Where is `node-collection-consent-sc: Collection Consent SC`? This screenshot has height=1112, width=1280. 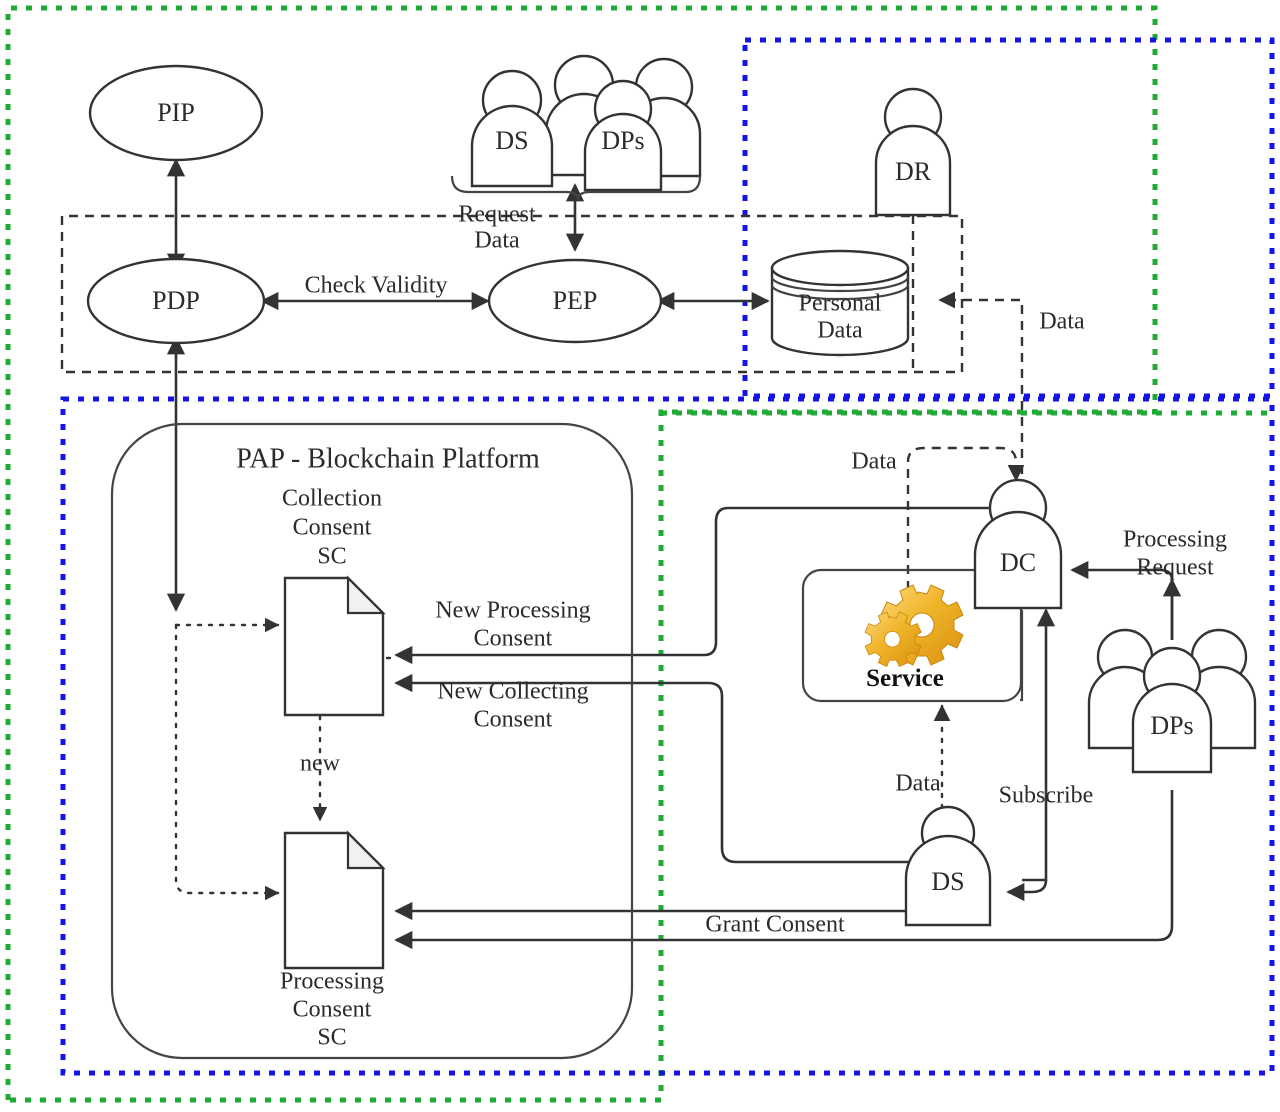
node-collection-consent-sc: Collection Consent SC is located at coordinates (334, 601).